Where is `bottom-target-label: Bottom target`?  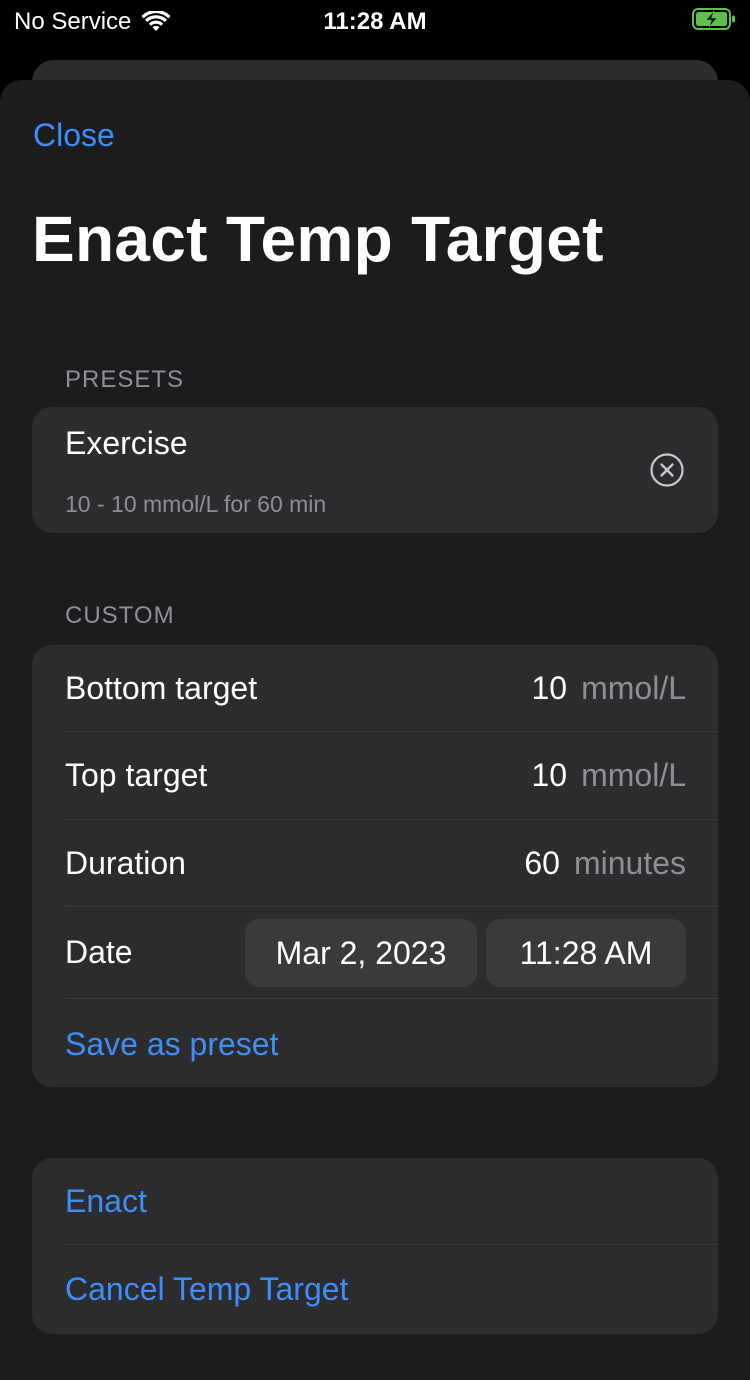
bottom-target-label: Bottom target is located at coordinates (161, 688).